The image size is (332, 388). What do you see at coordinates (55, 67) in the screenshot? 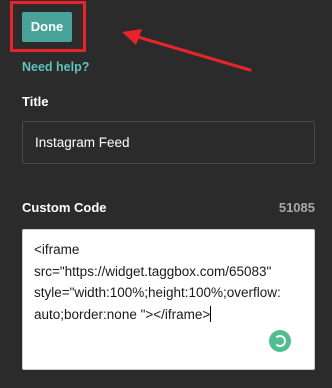
I see `need-help-link: Need help?` at bounding box center [55, 67].